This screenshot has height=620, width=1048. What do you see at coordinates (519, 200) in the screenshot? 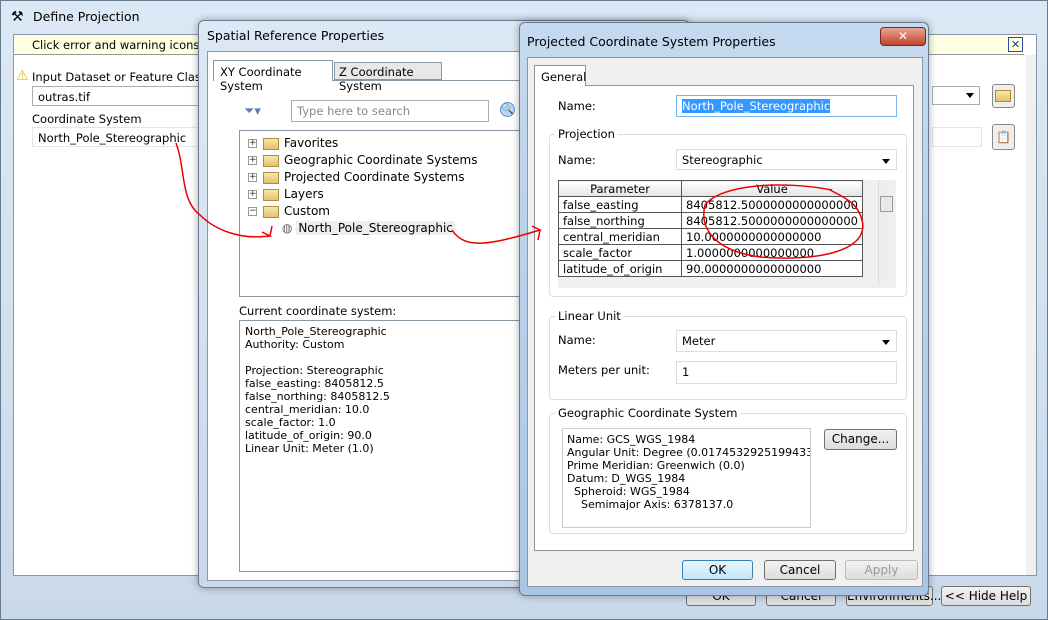
I see `red-annotation-overlay` at bounding box center [519, 200].